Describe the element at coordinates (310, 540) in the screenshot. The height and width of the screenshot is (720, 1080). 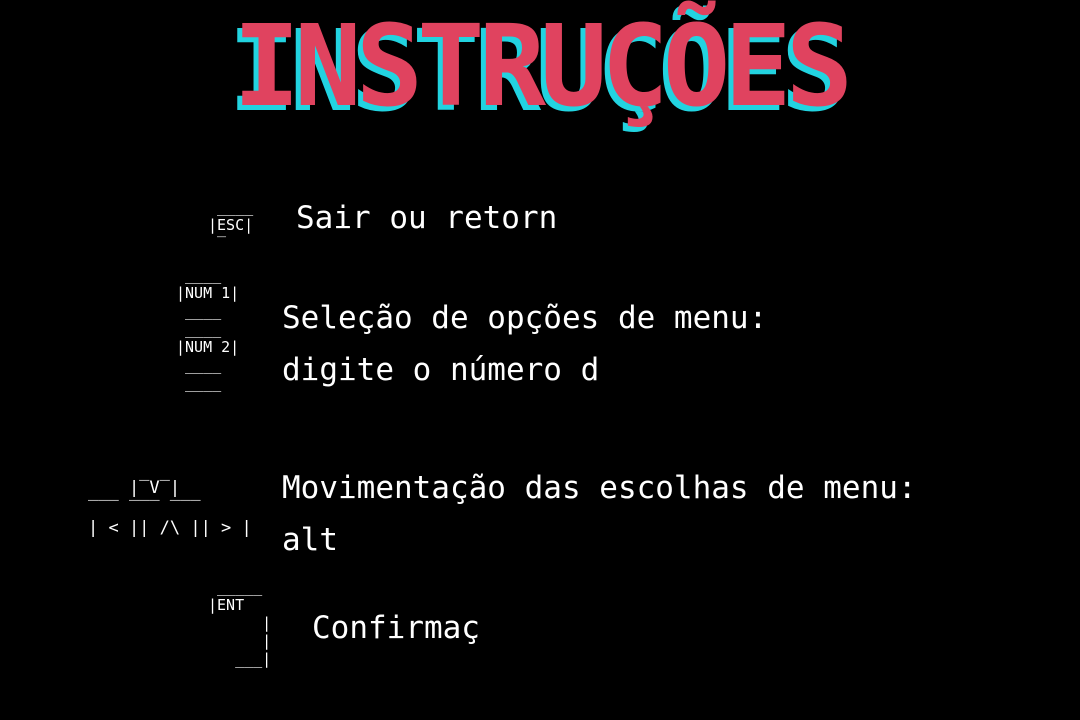
I see `arrow-instruction-line-2: alt` at that location.